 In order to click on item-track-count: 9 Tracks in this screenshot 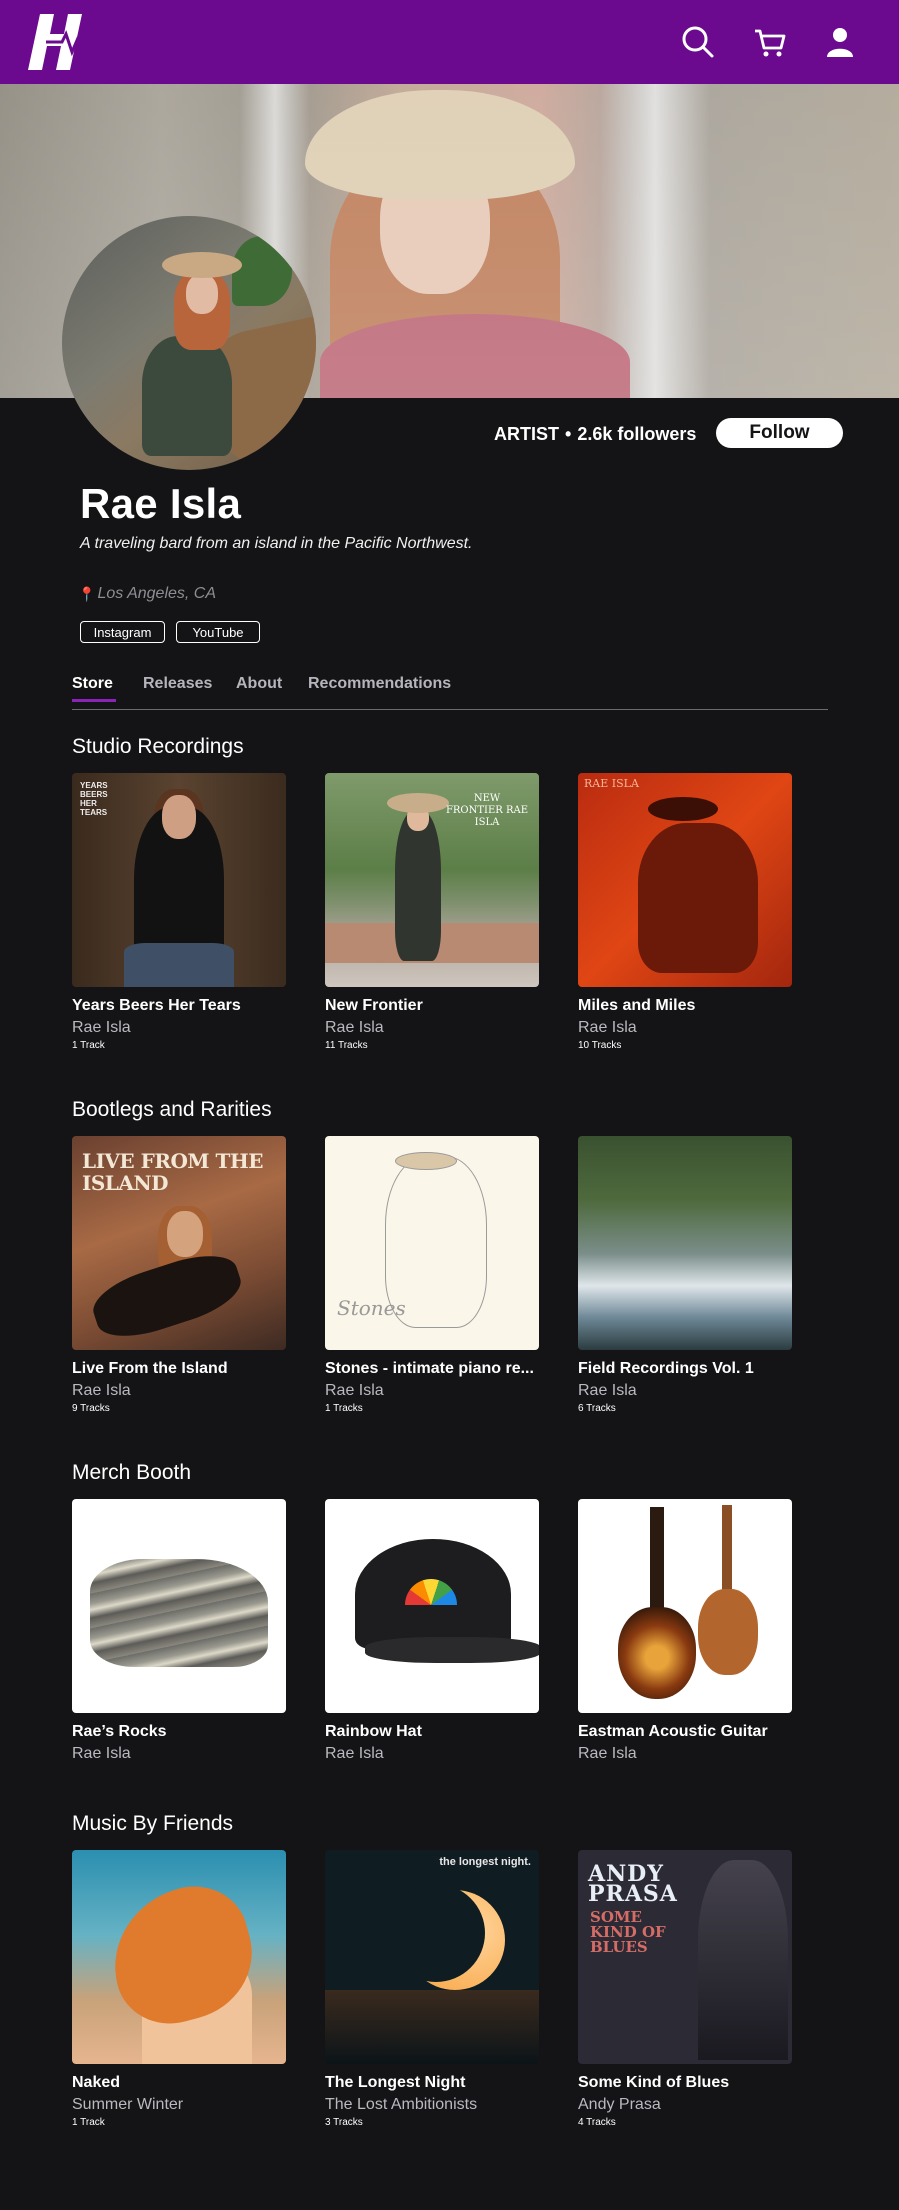, I will do `click(91, 1408)`.